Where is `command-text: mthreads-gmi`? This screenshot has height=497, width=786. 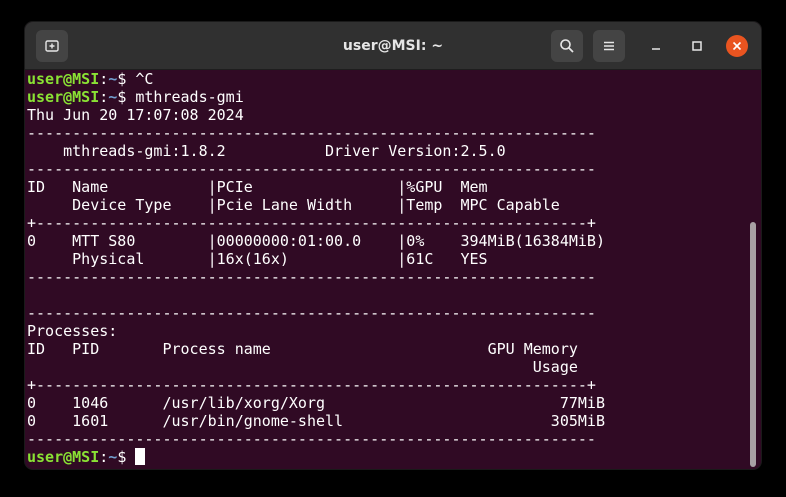
command-text: mthreads-gmi is located at coordinates (189, 97).